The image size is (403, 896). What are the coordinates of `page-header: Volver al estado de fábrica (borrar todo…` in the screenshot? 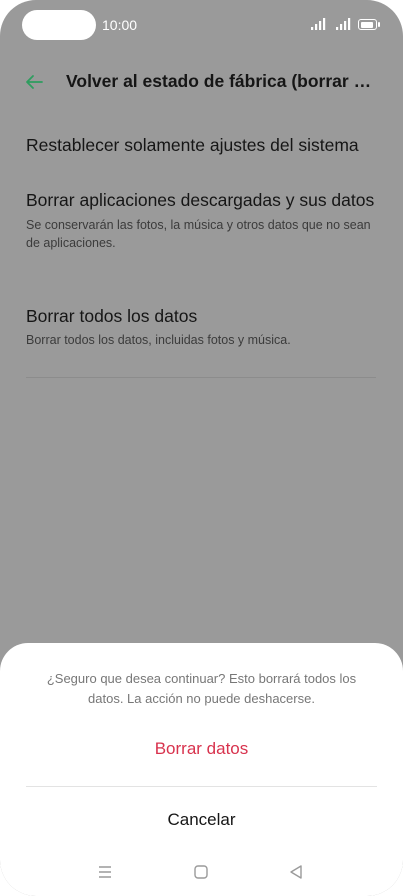 It's located at (201, 82).